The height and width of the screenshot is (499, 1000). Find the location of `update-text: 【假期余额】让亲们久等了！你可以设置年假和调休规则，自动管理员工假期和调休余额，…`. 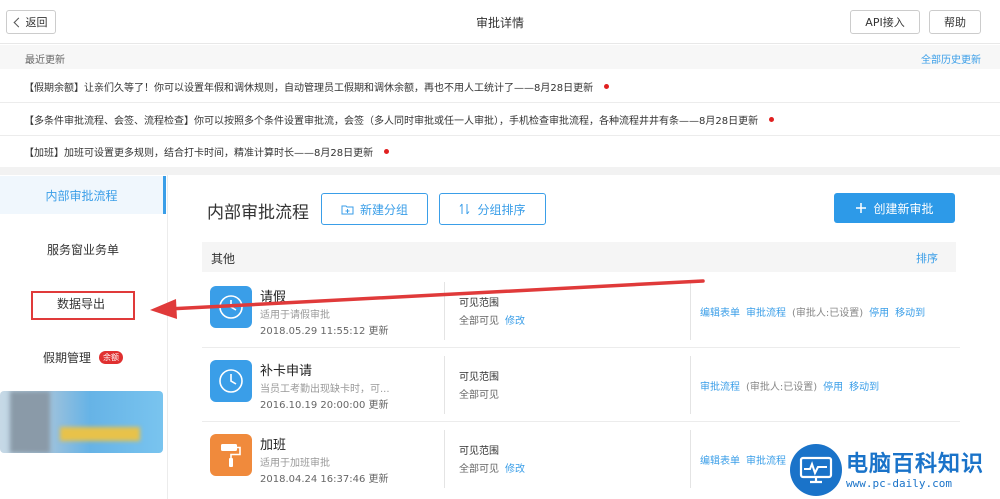

update-text: 【假期余额】让亲们久等了！你可以设置年假和调休规则，自动管理员工假期和调休余额，… is located at coordinates (309, 88).